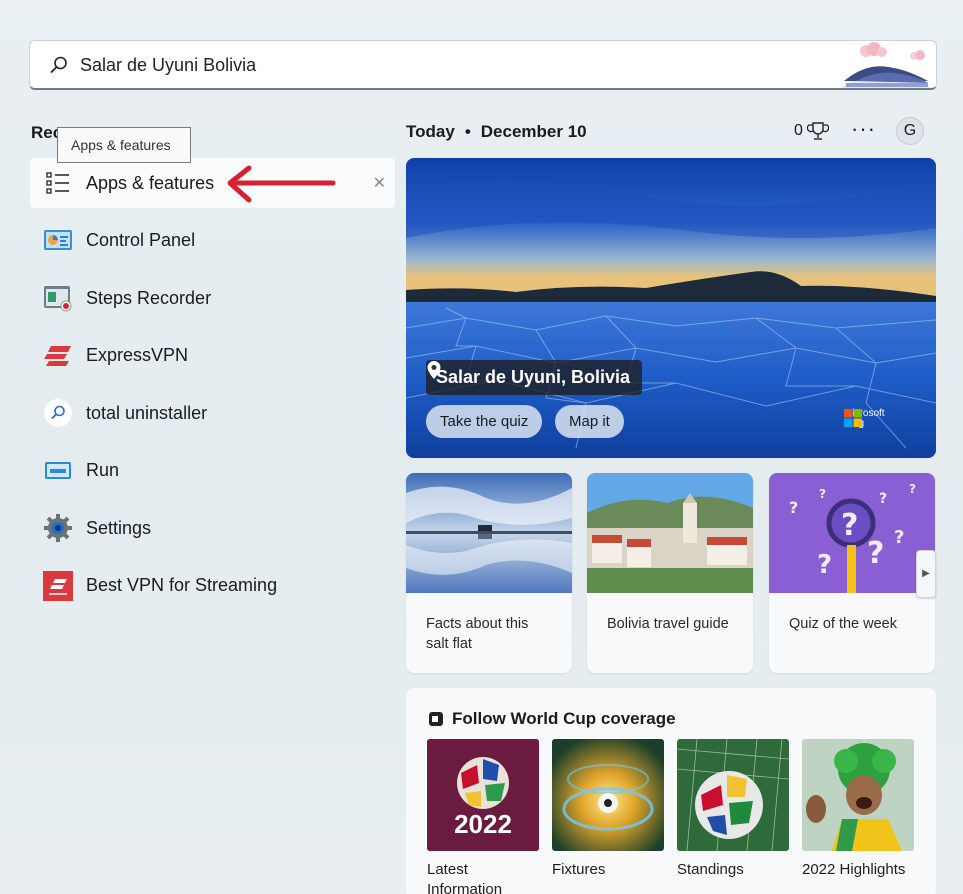 The image size is (963, 894). What do you see at coordinates (436, 719) in the screenshot?
I see `news-icon` at bounding box center [436, 719].